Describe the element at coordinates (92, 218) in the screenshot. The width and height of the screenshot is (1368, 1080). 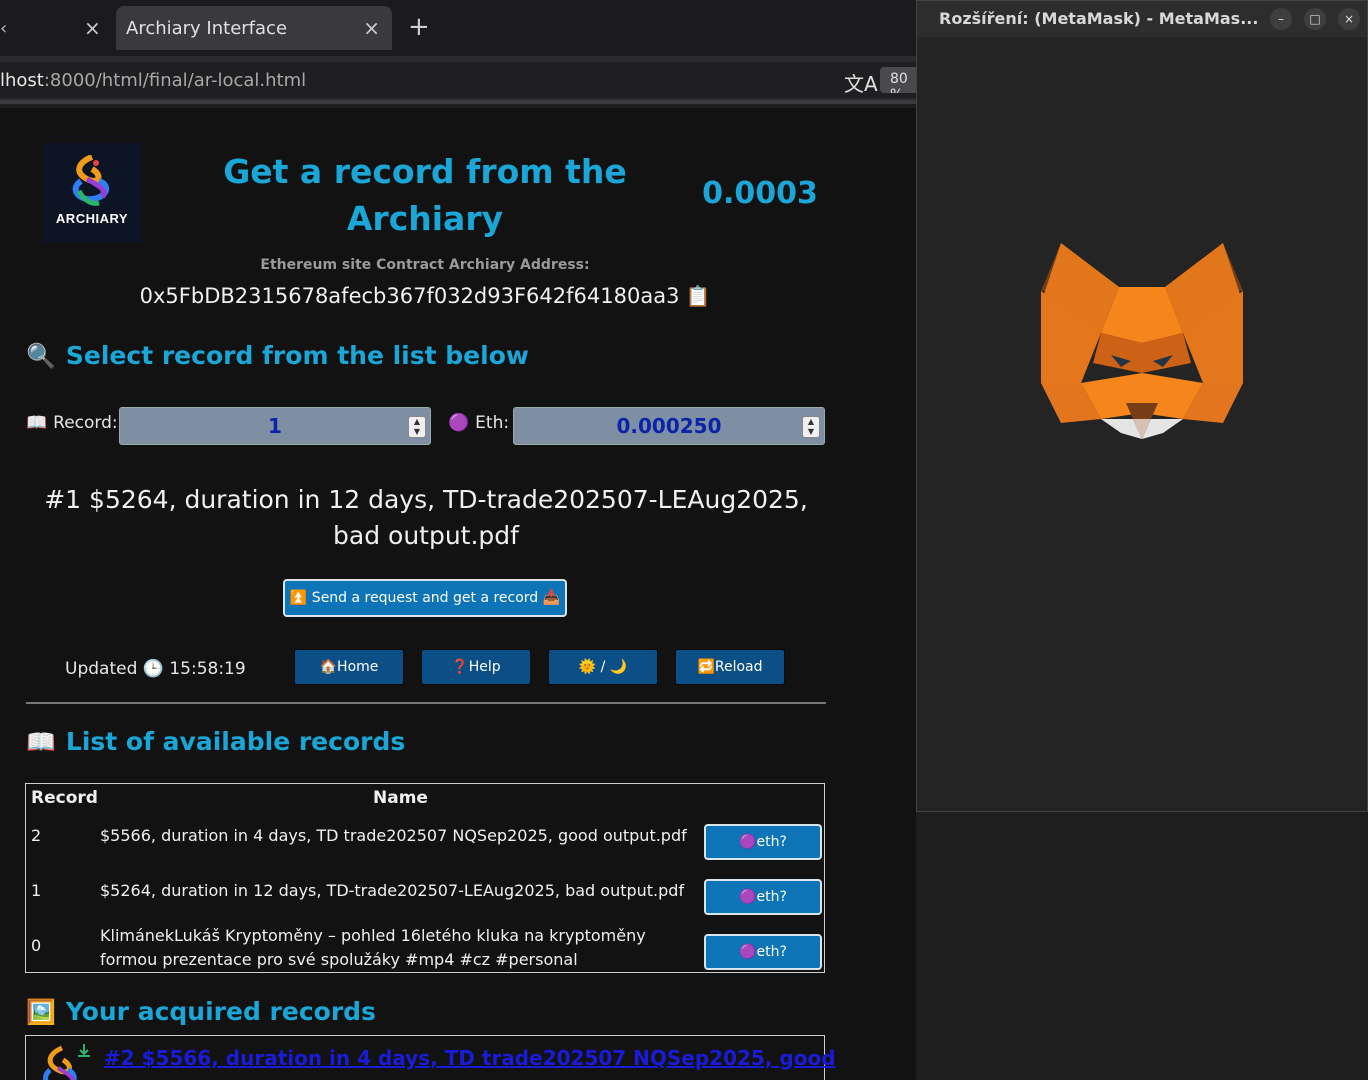
I see `logo-text: ARCHIARY` at that location.